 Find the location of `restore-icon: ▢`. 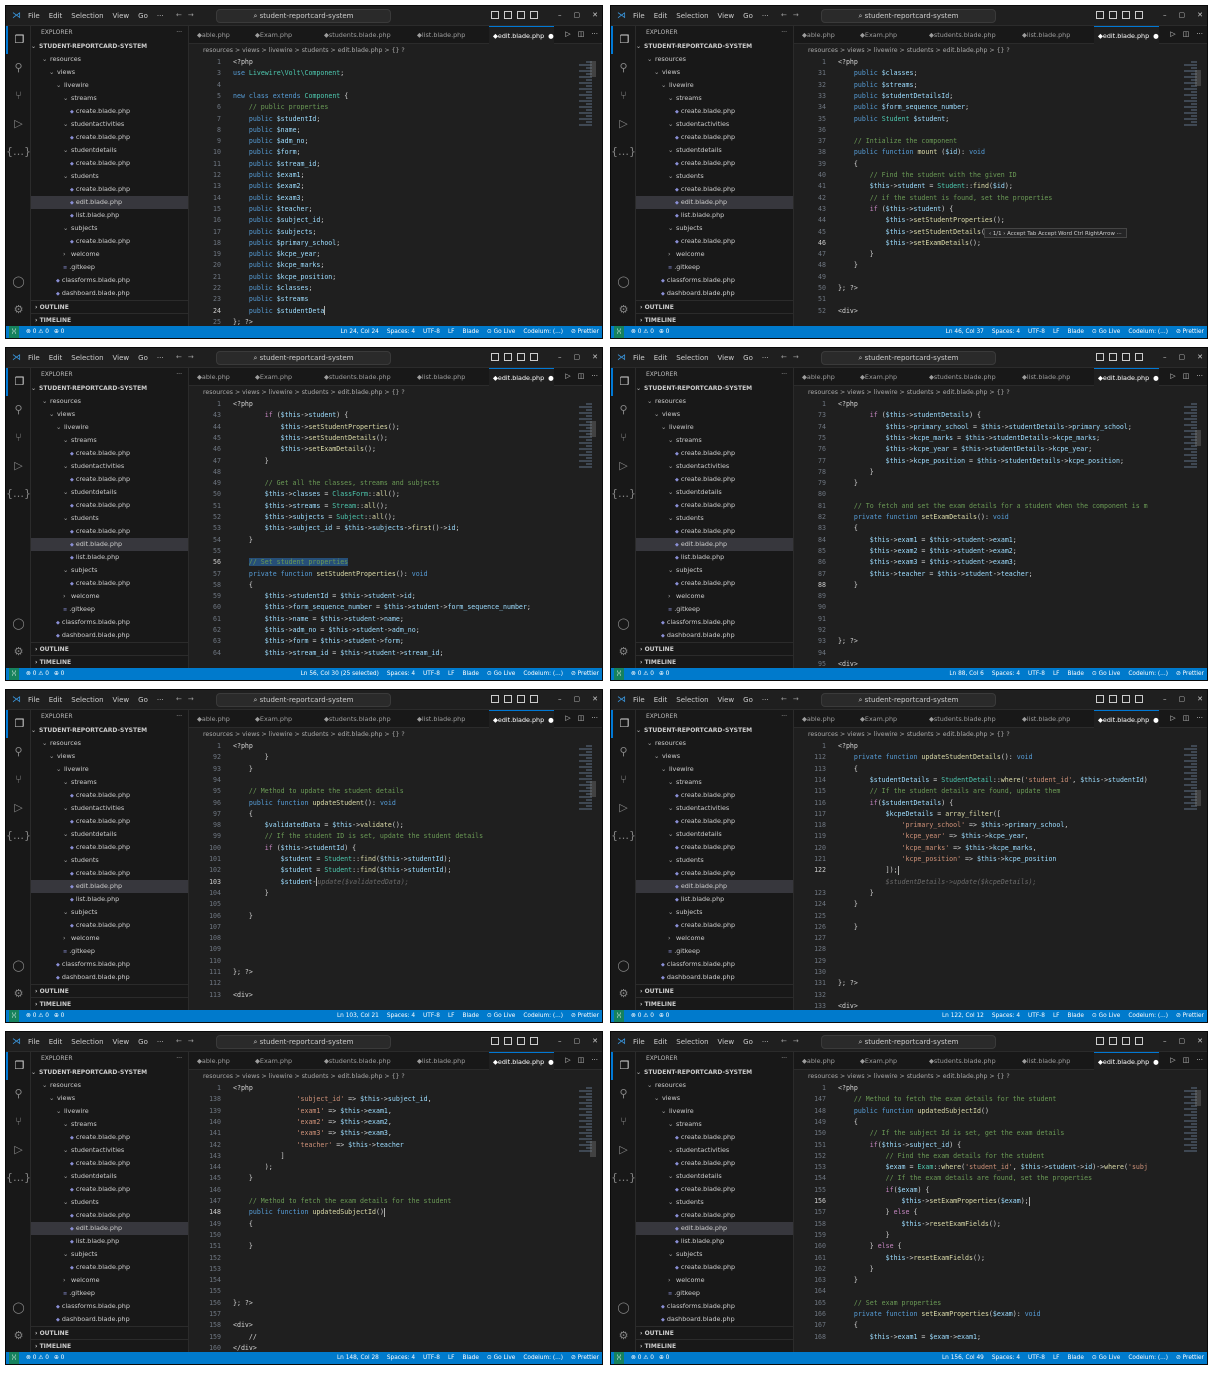

restore-icon: ▢ is located at coordinates (577, 15).